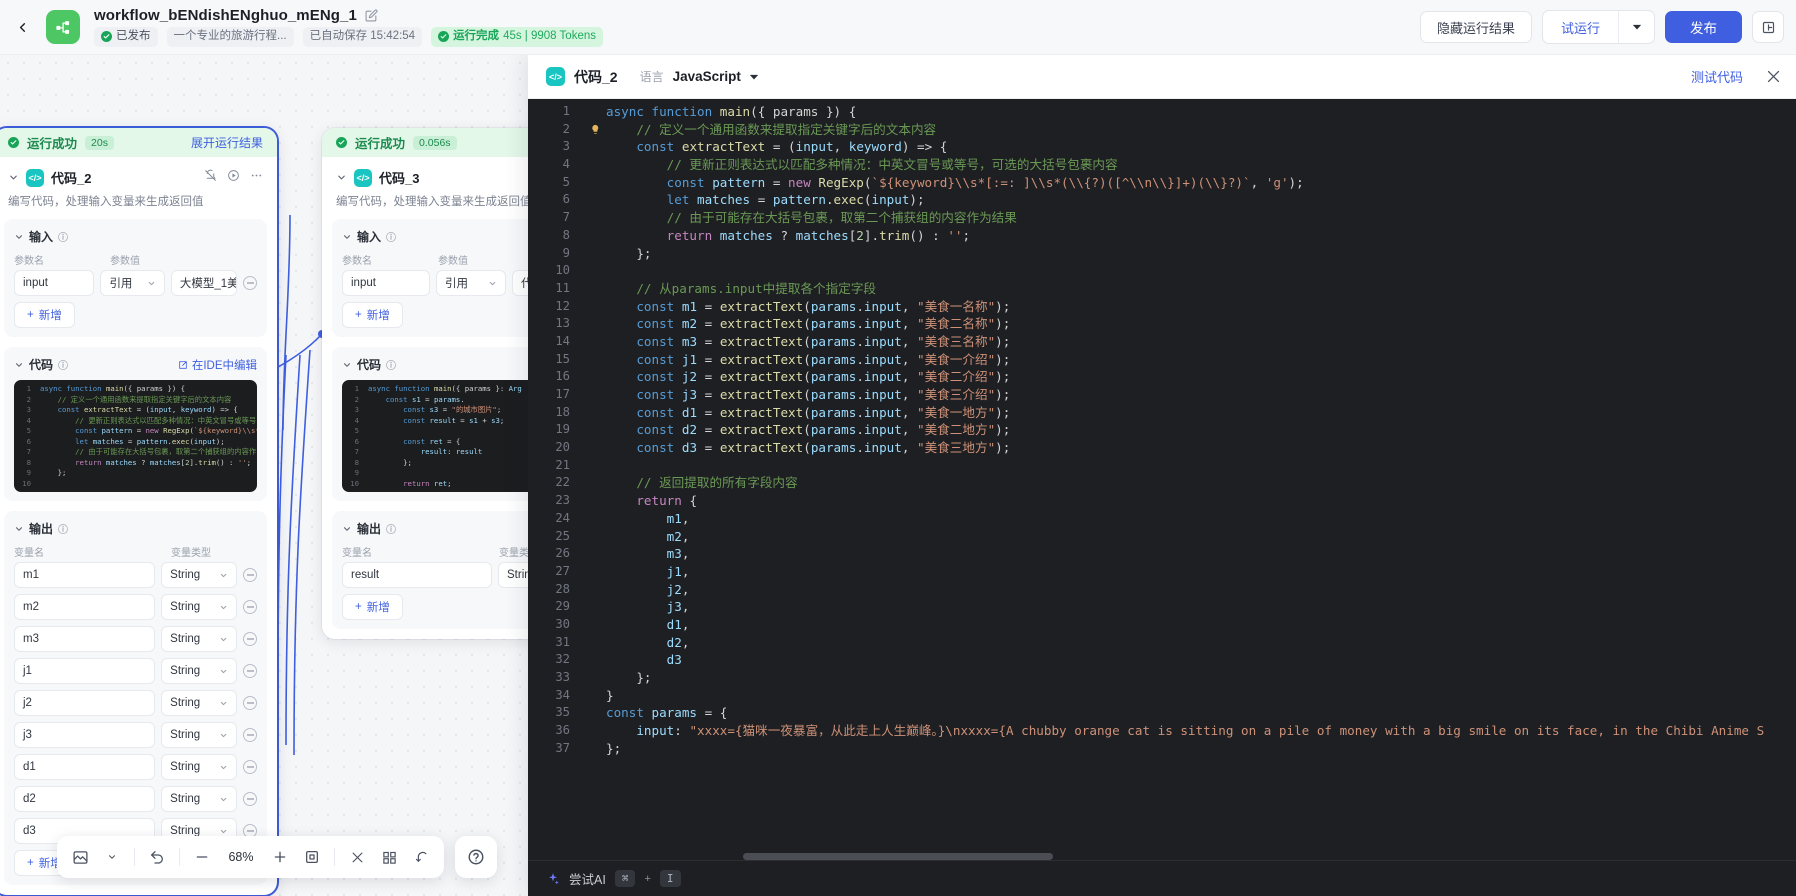 This screenshot has height=896, width=1796. What do you see at coordinates (421, 857) in the screenshot?
I see `pointer-button` at bounding box center [421, 857].